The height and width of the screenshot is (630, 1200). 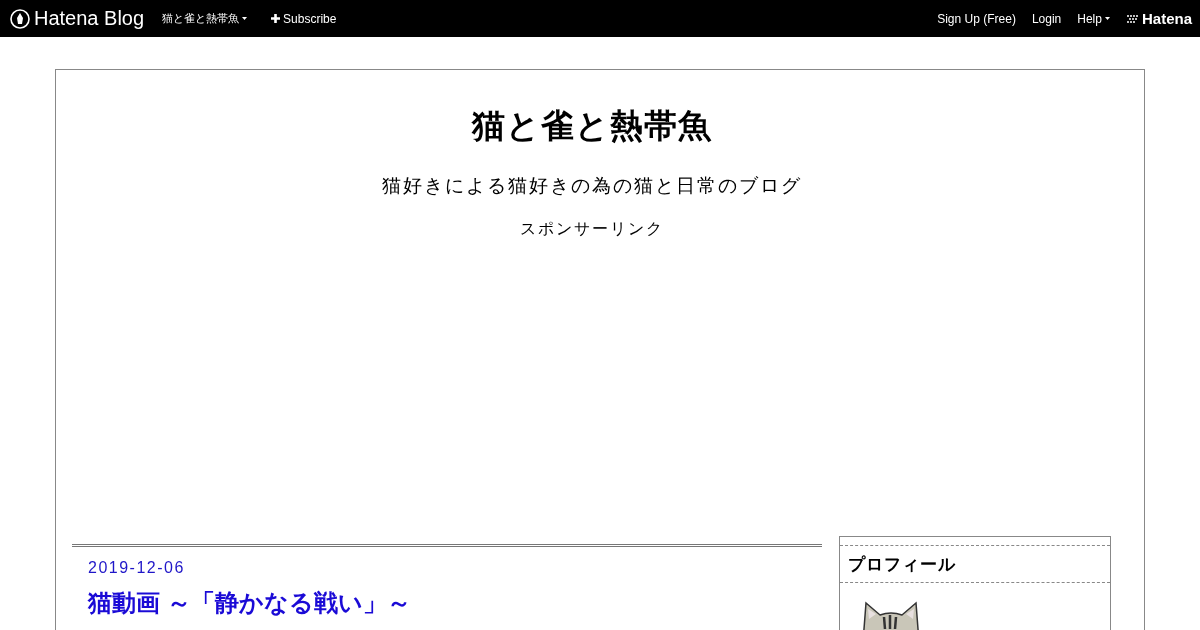 I want to click on header-link: Login, so click(x=1046, y=18).